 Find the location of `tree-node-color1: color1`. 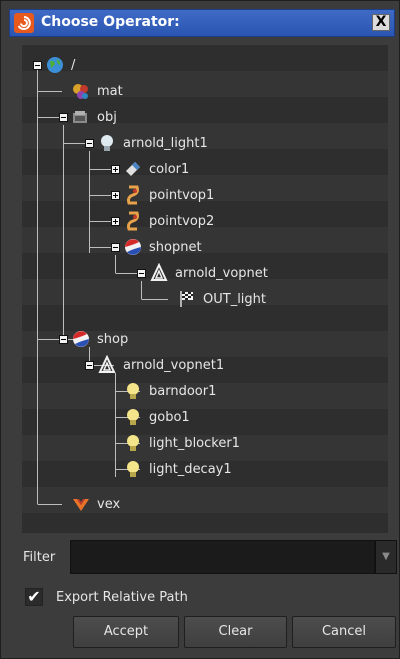

tree-node-color1: color1 is located at coordinates (156, 169).